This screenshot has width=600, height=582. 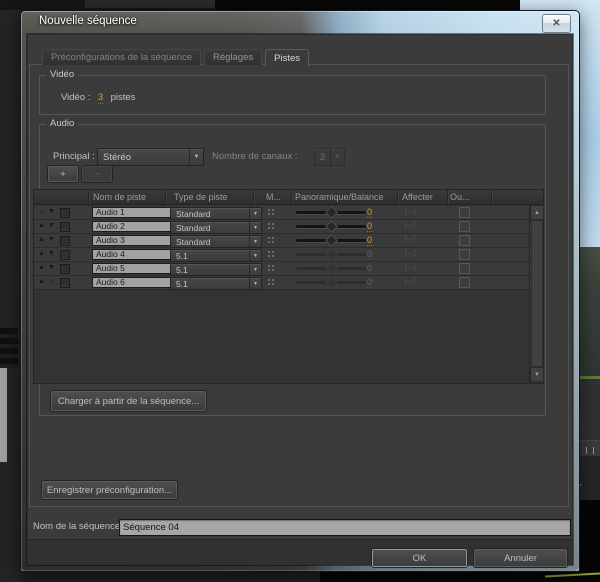 What do you see at coordinates (100, 98) in the screenshot?
I see `video-tracks-value: 3` at bounding box center [100, 98].